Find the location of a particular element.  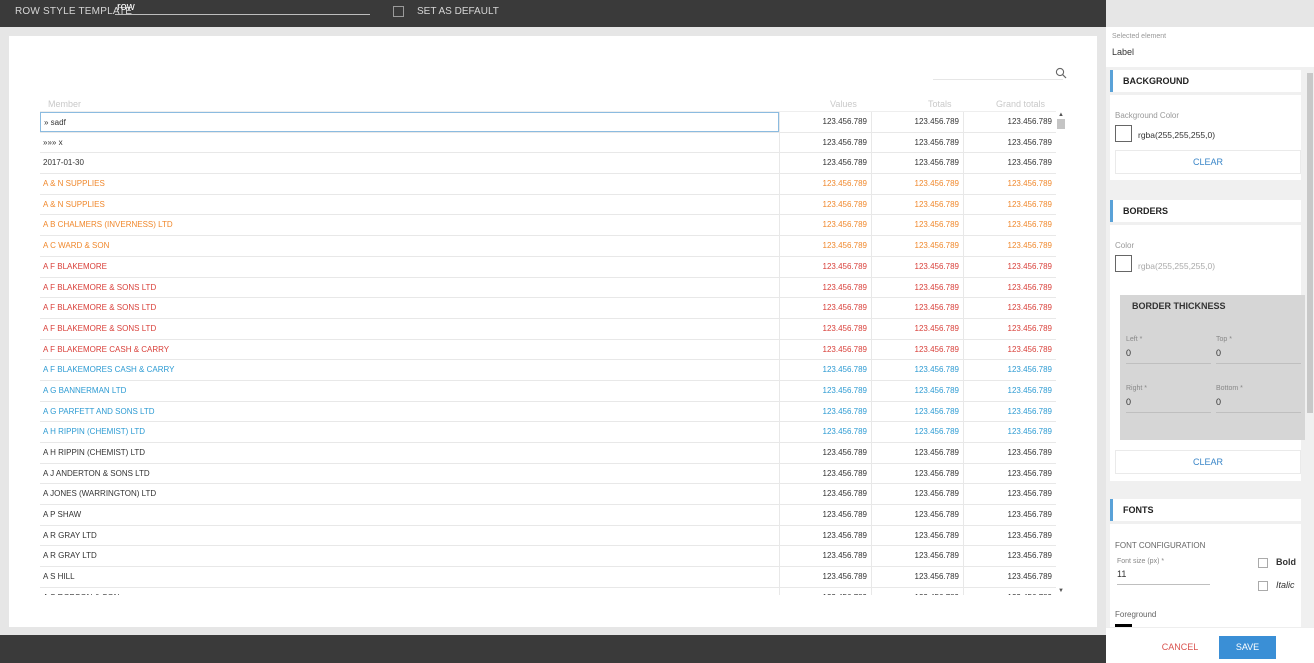

member-cell: A R GRAY LTD is located at coordinates (409, 556).